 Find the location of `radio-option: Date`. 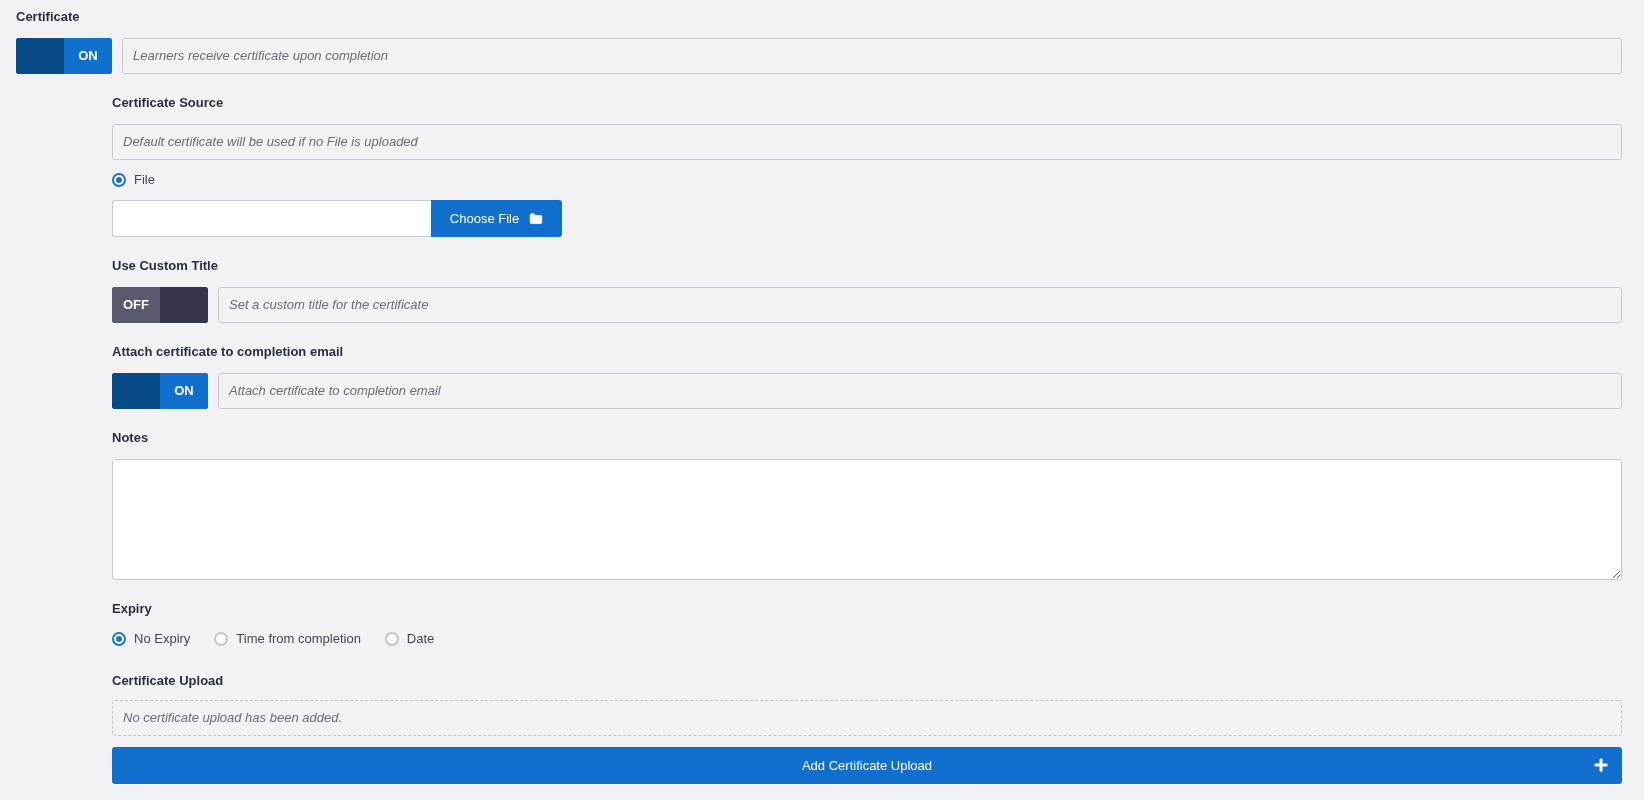

radio-option: Date is located at coordinates (409, 639).